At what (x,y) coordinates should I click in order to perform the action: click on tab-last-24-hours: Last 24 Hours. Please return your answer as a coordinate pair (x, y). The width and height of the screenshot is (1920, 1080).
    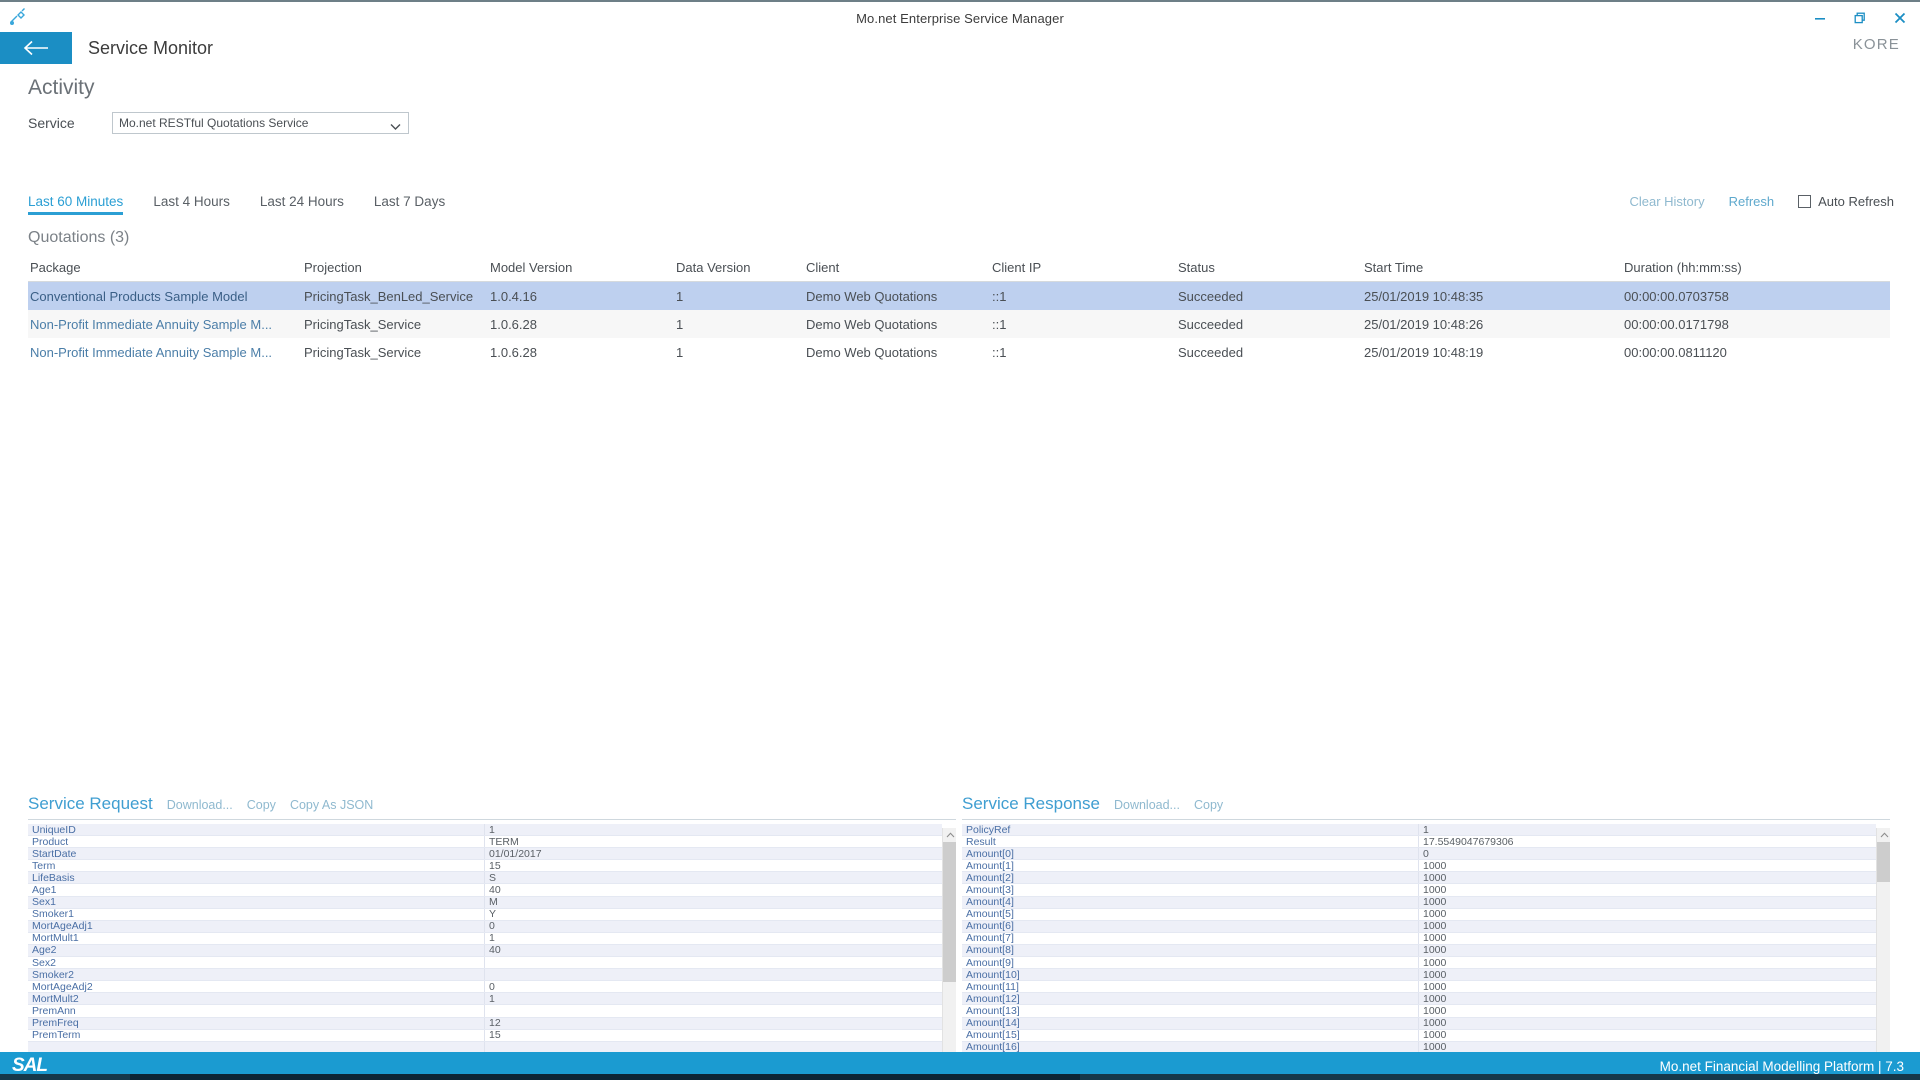
    Looking at the image, I should click on (310, 204).